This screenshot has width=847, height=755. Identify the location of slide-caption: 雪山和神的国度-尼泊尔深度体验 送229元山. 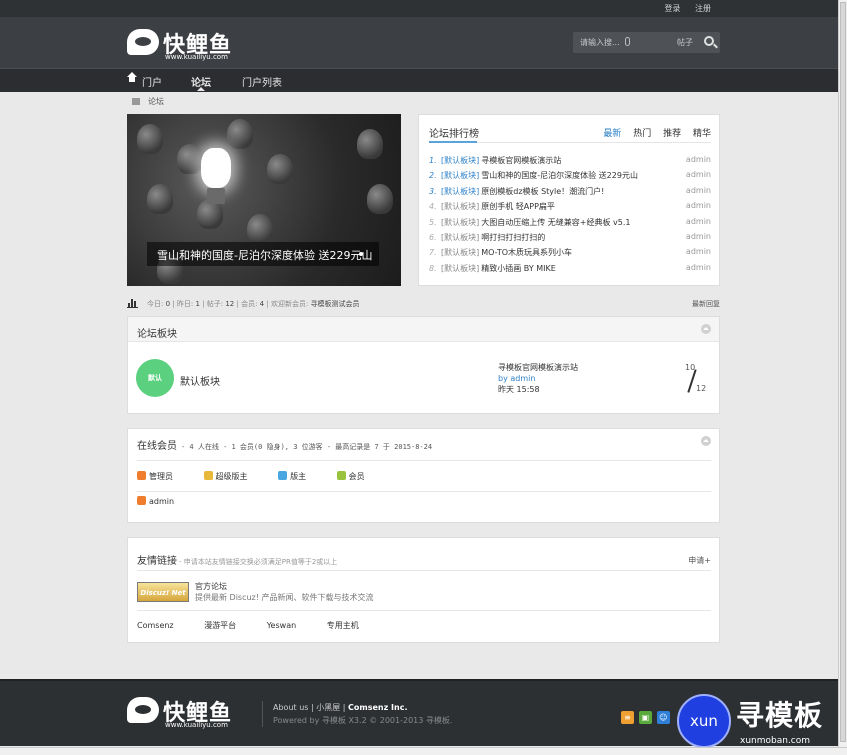
(263, 254).